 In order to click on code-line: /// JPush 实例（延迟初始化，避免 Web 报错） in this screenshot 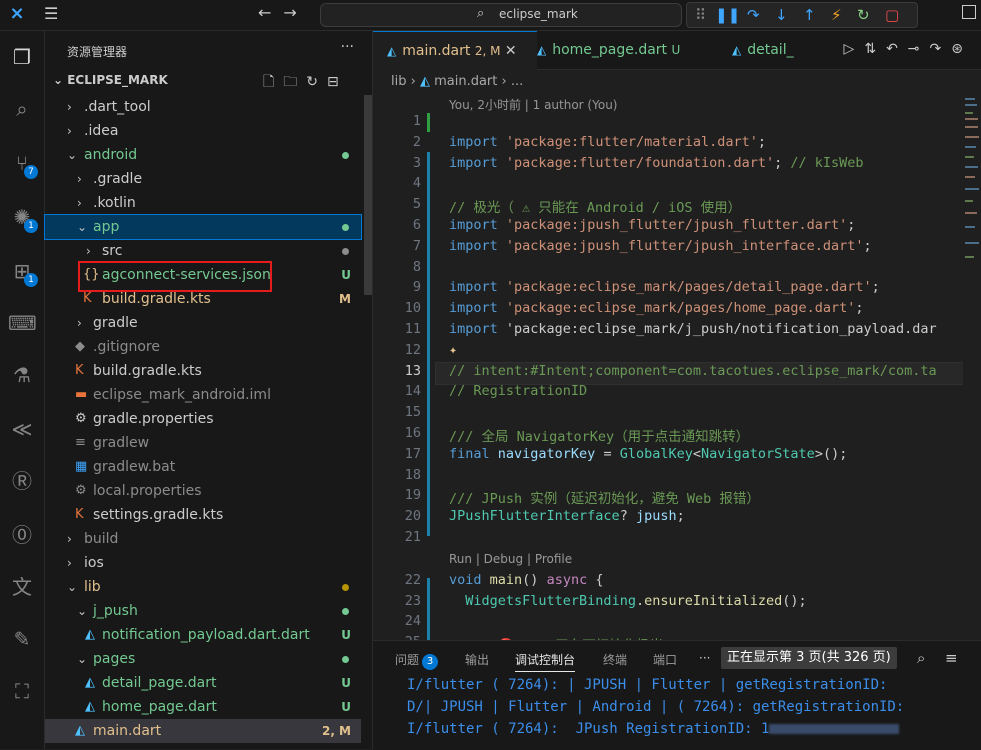, I will do `click(604, 499)`.